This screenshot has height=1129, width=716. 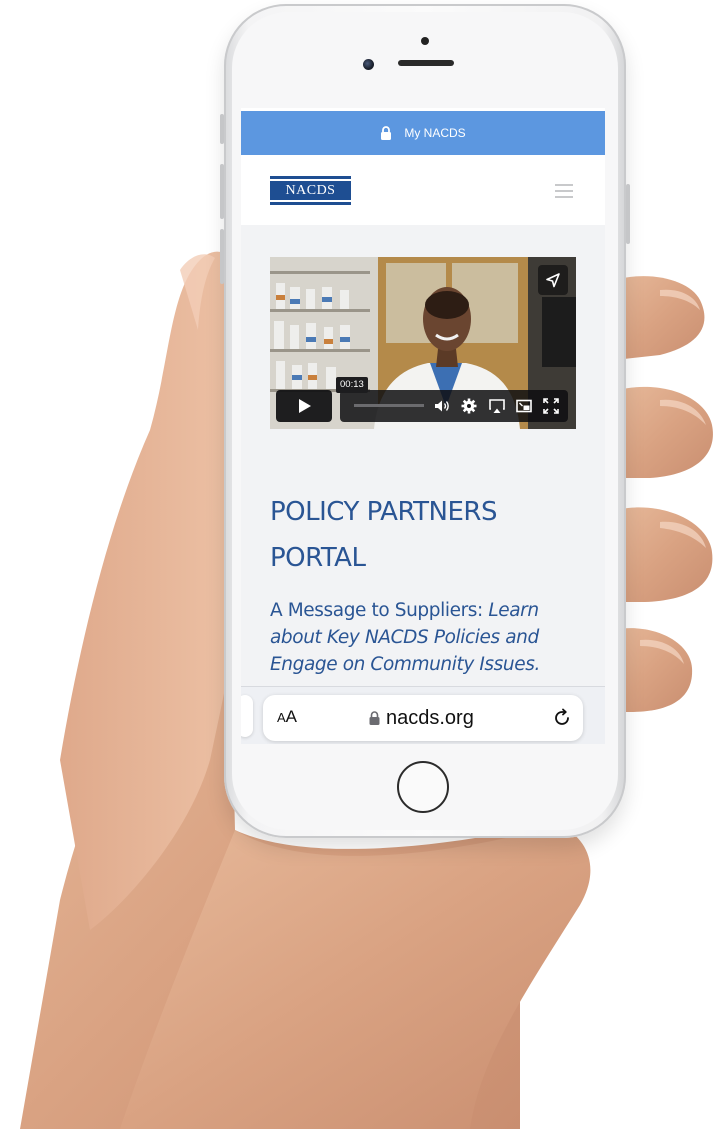 I want to click on text-size-button: AA, so click(x=287, y=717).